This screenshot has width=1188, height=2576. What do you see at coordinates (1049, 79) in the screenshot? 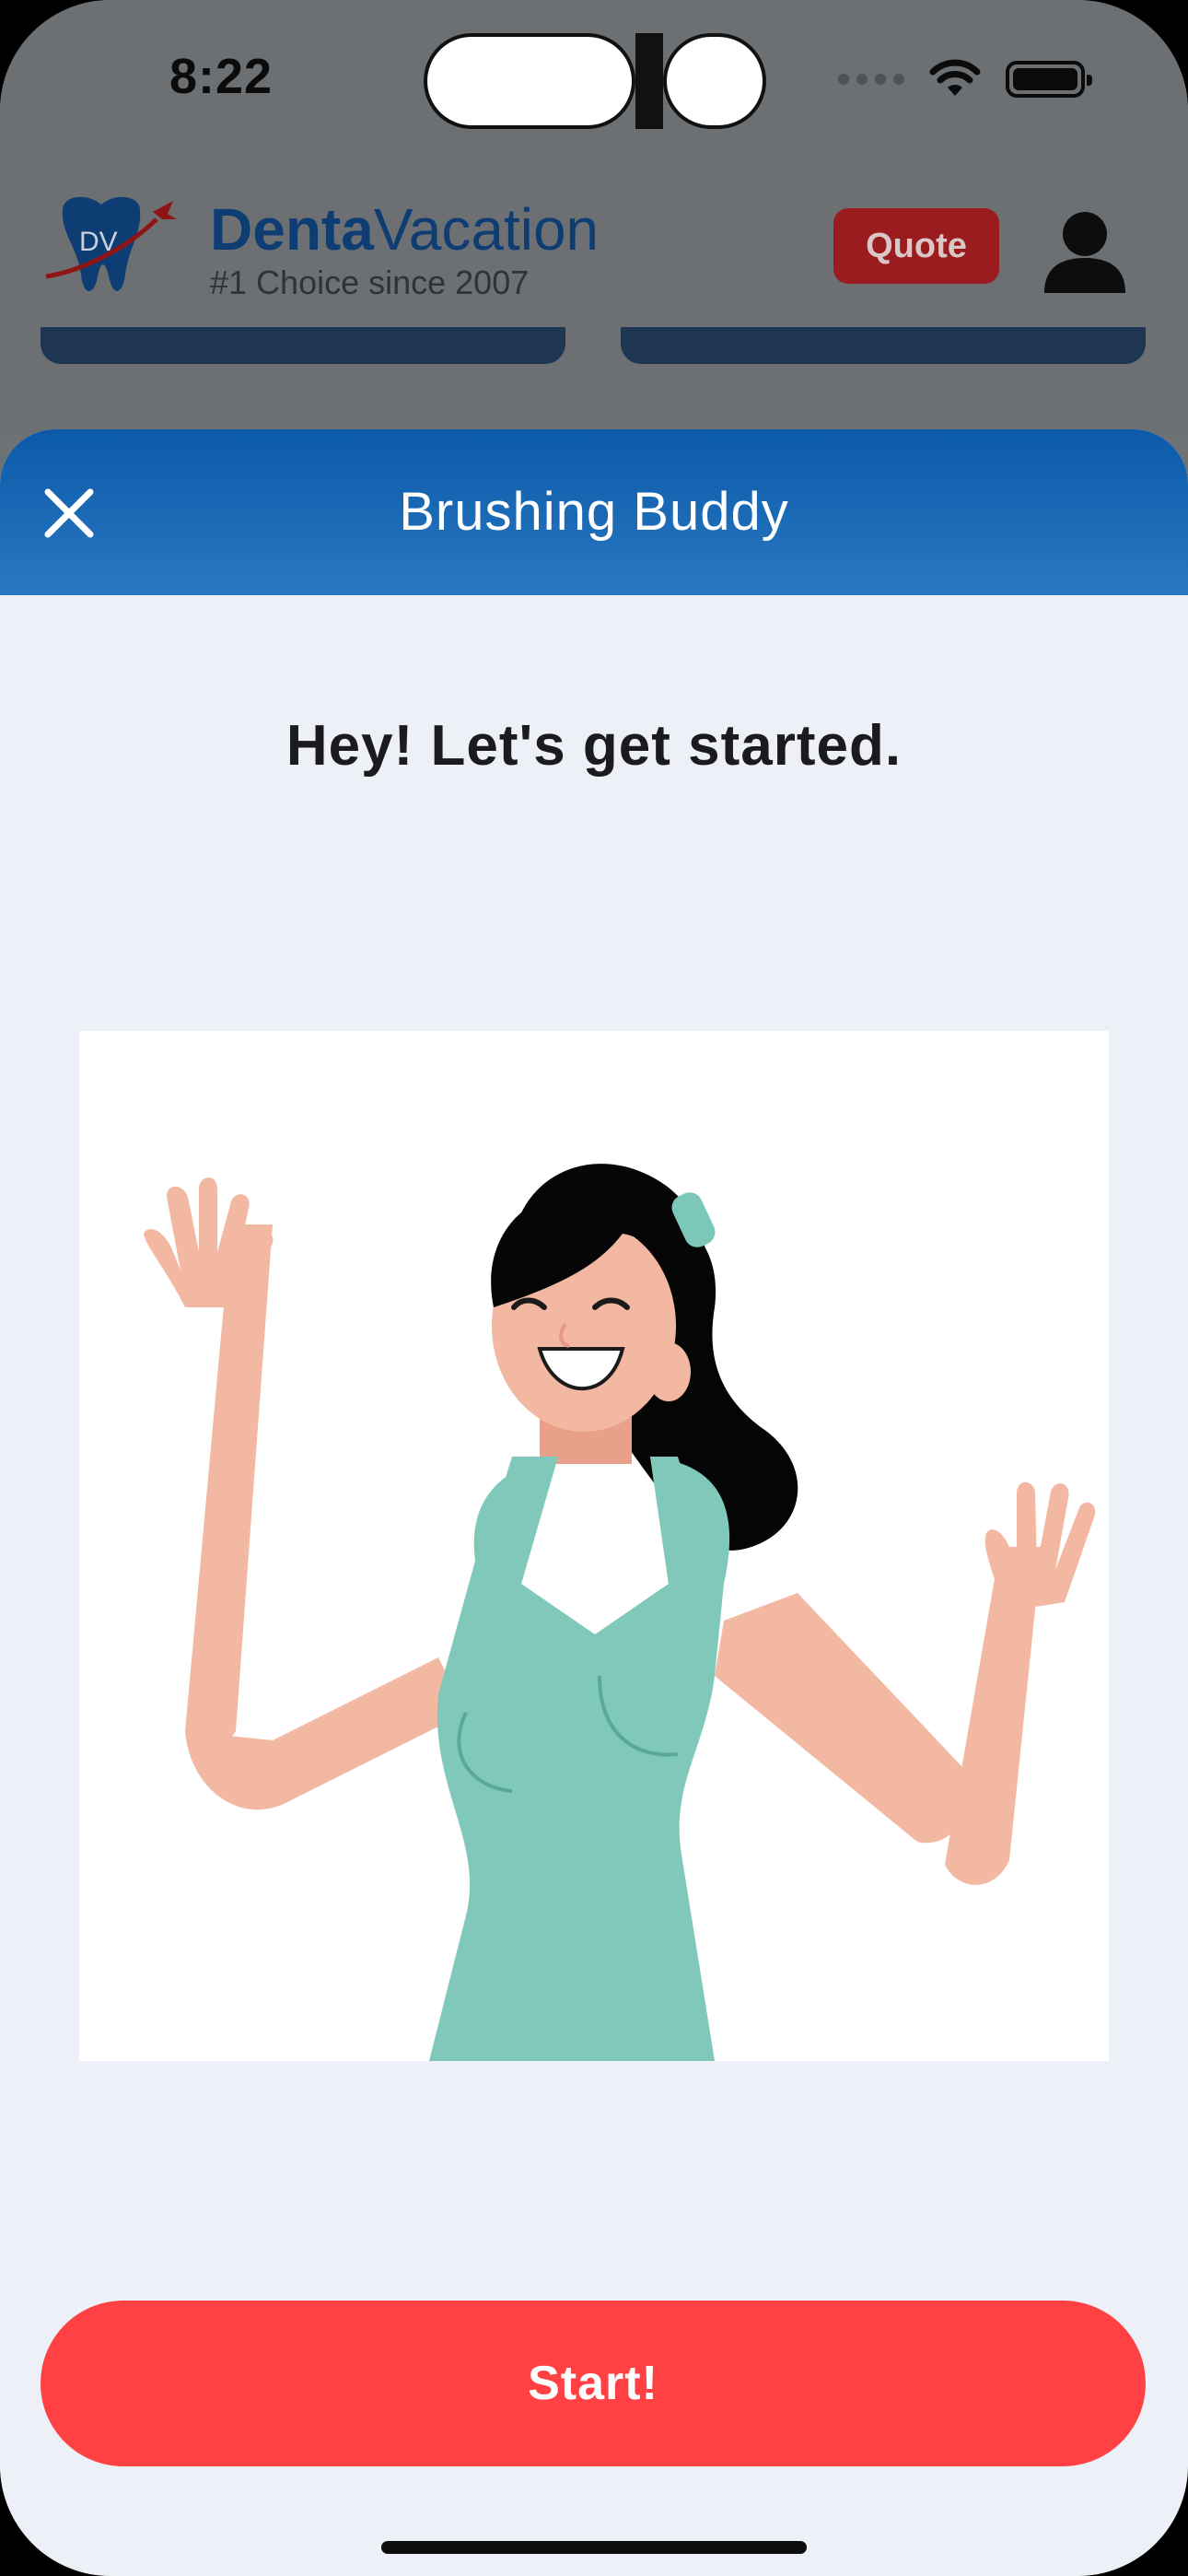
I see `battery-icon` at bounding box center [1049, 79].